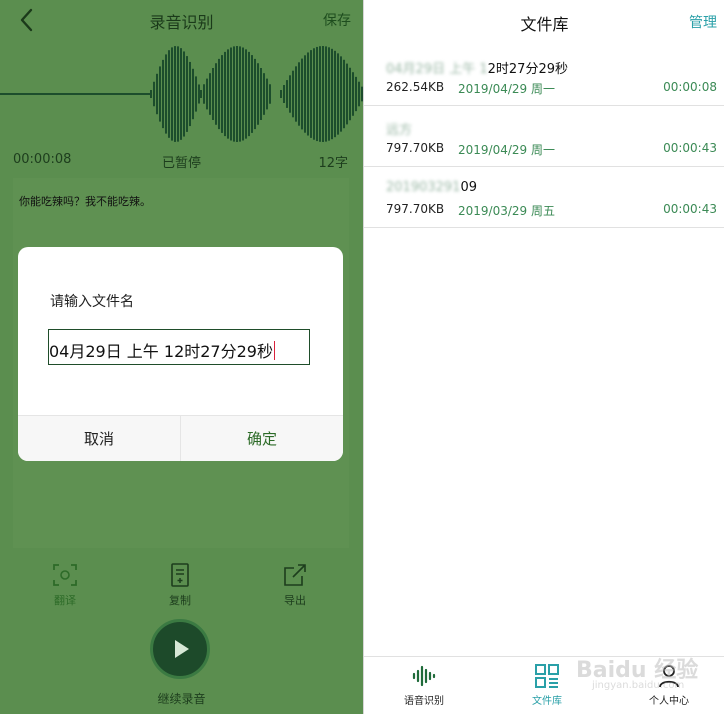  What do you see at coordinates (527, 69) in the screenshot?
I see `file-name-visible: 2时27分29秒` at bounding box center [527, 69].